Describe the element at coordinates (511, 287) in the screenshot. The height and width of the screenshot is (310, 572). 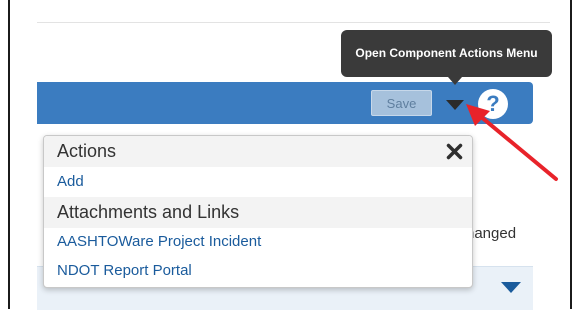
I see `chevron-down-icon` at that location.